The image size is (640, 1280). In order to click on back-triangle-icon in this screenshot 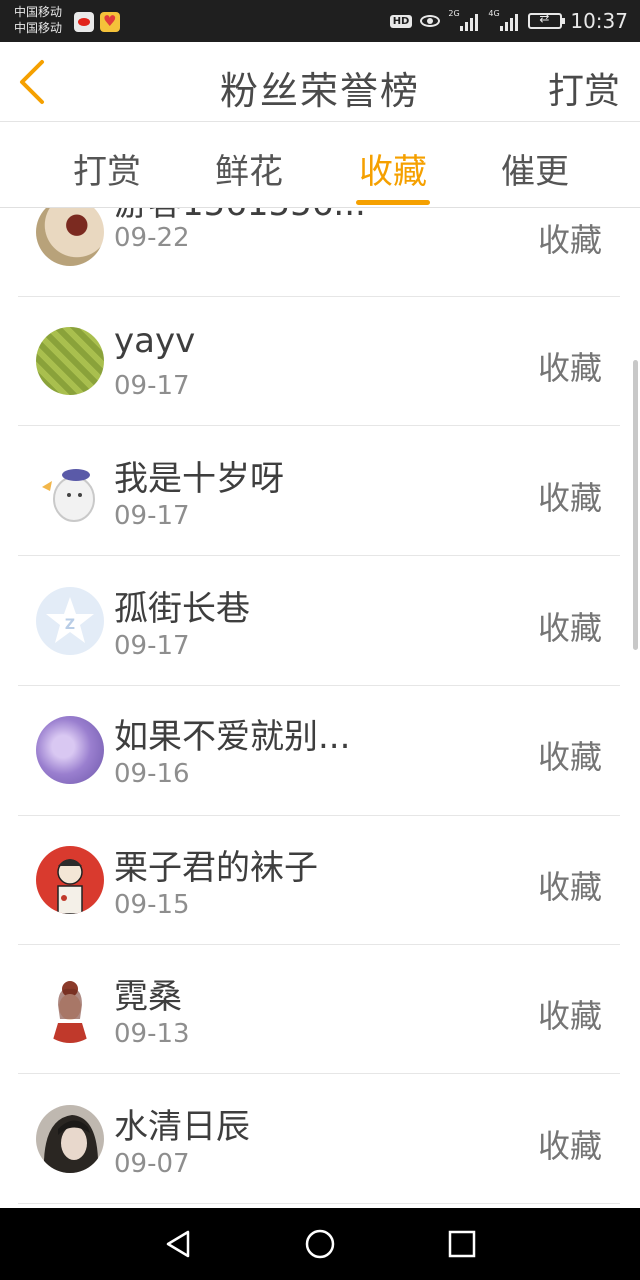, I will do `click(178, 1244)`.